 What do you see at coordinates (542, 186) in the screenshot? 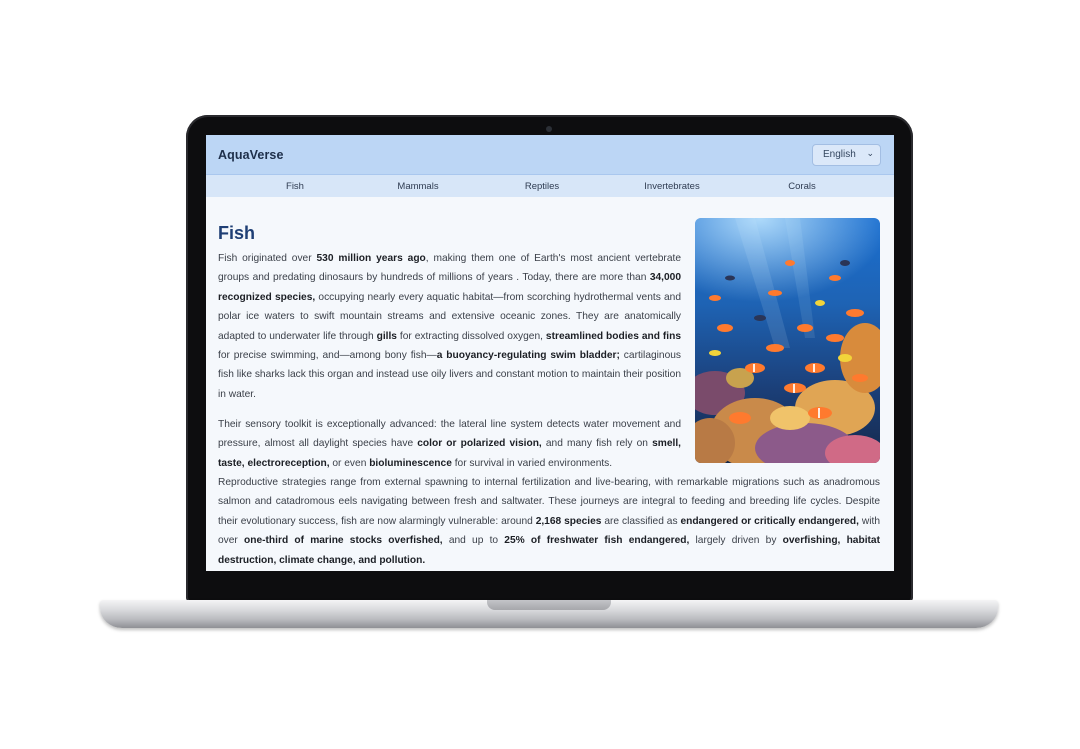
I see `nav-item-reptiles: Reptiles` at bounding box center [542, 186].